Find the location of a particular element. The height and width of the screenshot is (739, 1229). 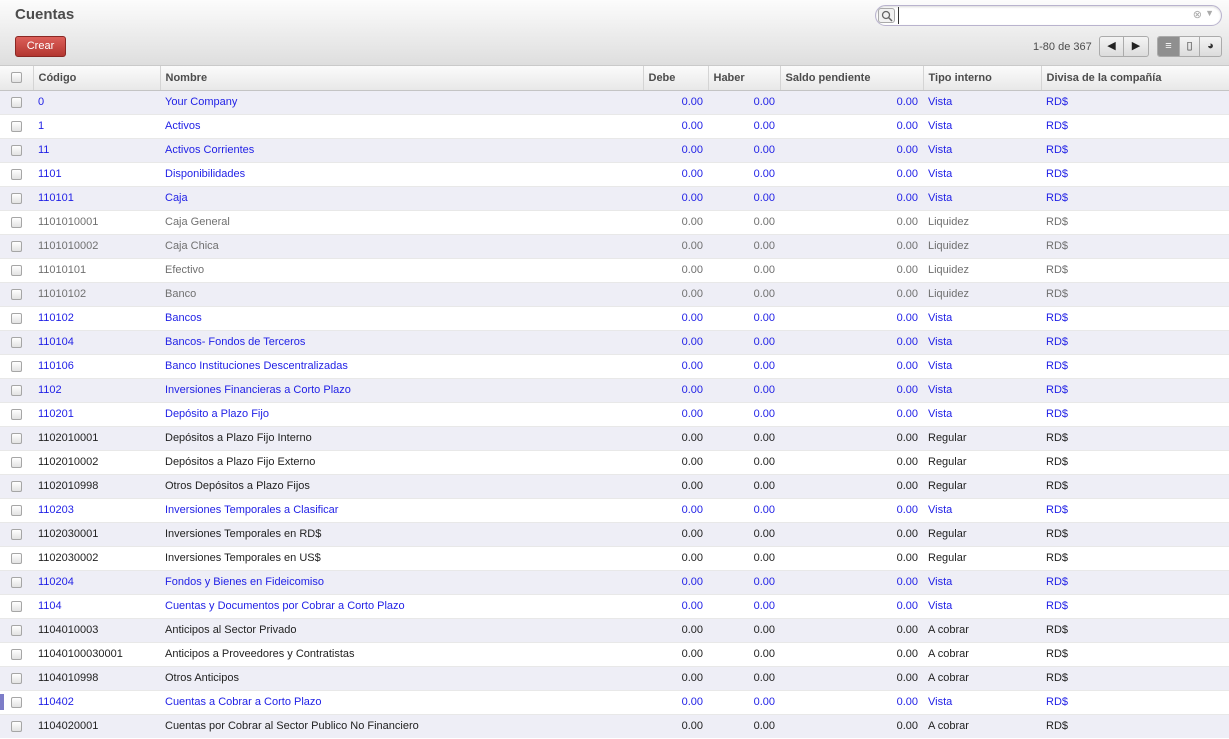

arrow-right-icon: ▶ is located at coordinates (1136, 46).